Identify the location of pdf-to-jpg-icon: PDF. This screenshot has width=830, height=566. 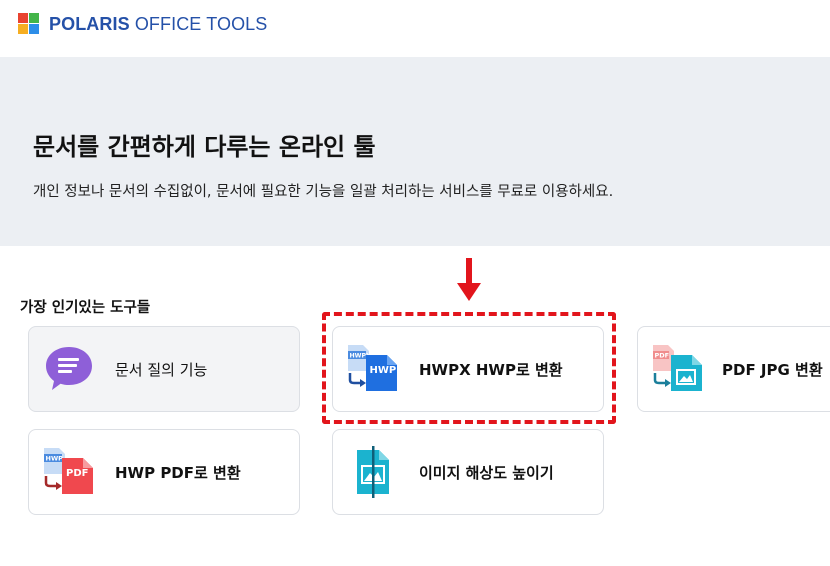
(677, 368).